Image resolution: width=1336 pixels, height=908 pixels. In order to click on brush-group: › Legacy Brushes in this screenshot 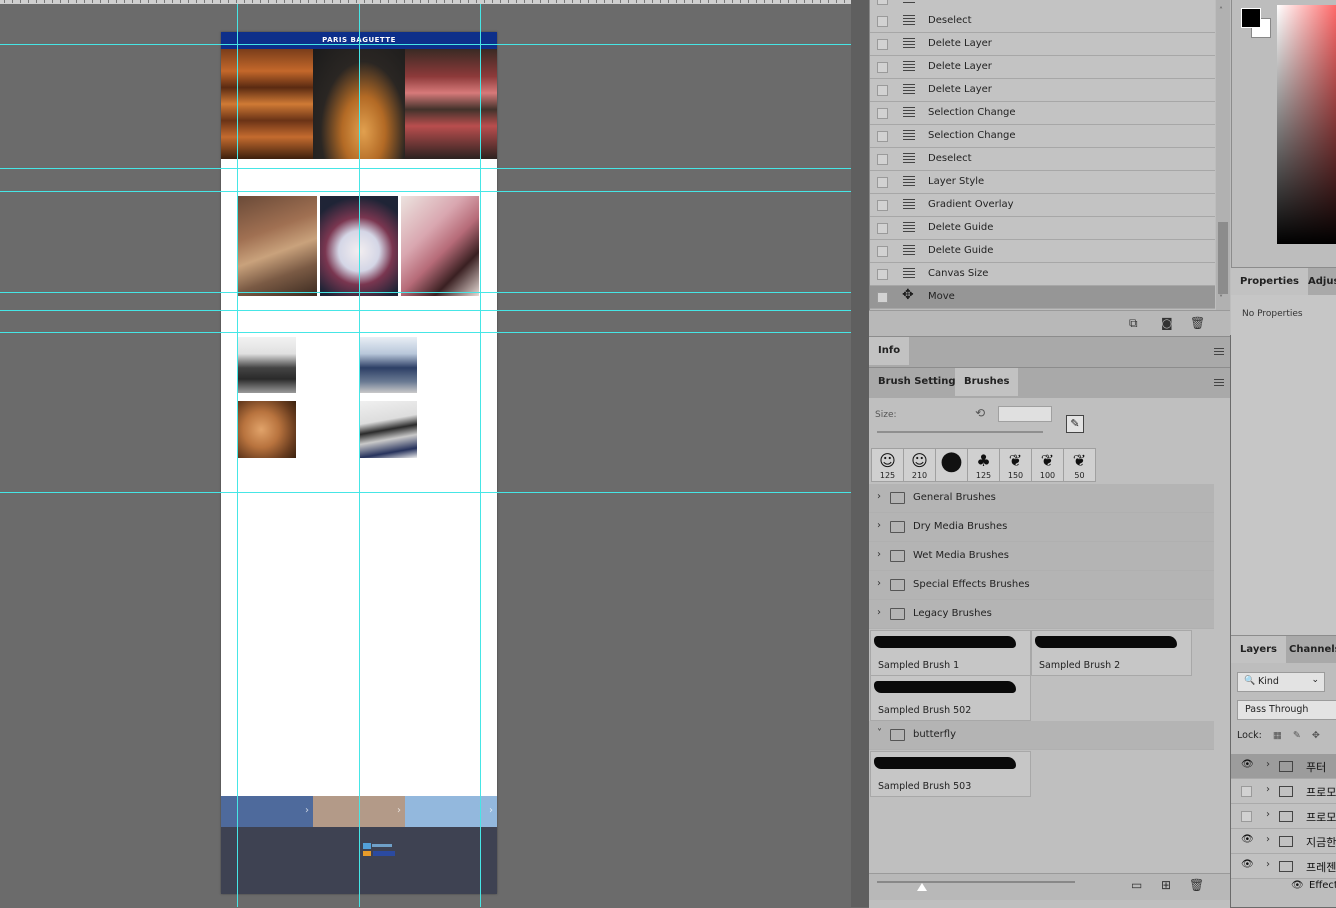, I will do `click(1041, 614)`.